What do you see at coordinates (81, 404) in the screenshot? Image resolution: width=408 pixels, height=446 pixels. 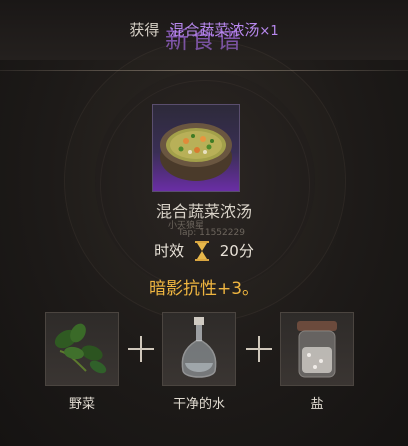 I see `ingredient-label-wild-greens: 野菜` at bounding box center [81, 404].